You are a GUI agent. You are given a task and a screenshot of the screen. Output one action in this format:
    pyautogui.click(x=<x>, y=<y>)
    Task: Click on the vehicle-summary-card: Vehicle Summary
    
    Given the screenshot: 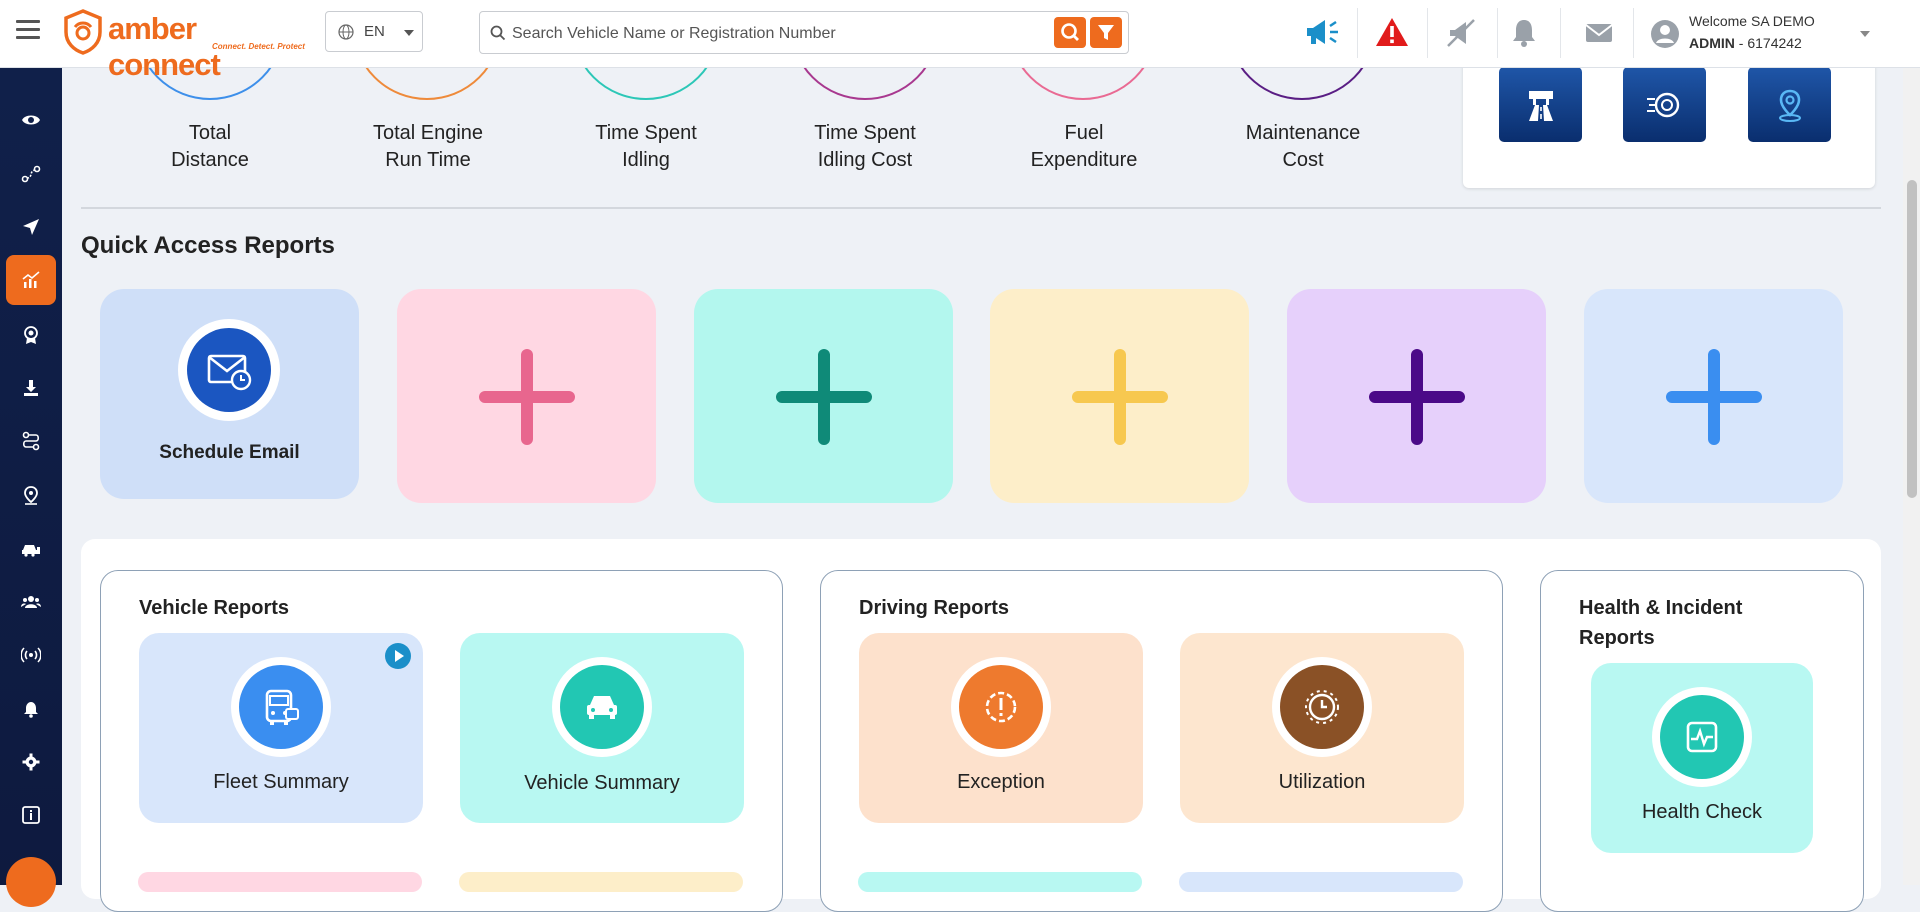 What is the action you would take?
    pyautogui.click(x=602, y=728)
    